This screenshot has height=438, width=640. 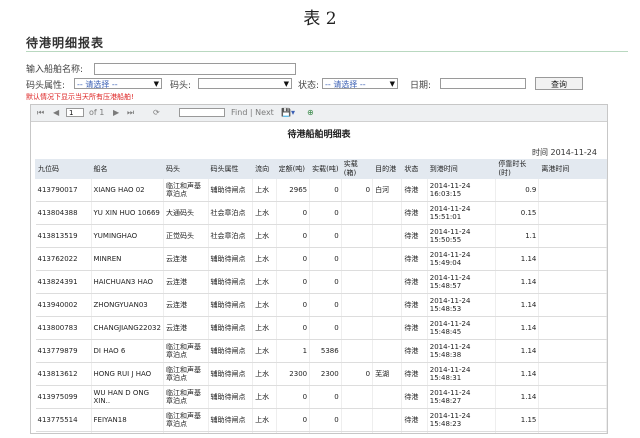 What do you see at coordinates (202, 112) in the screenshot?
I see `find-input` at bounding box center [202, 112].